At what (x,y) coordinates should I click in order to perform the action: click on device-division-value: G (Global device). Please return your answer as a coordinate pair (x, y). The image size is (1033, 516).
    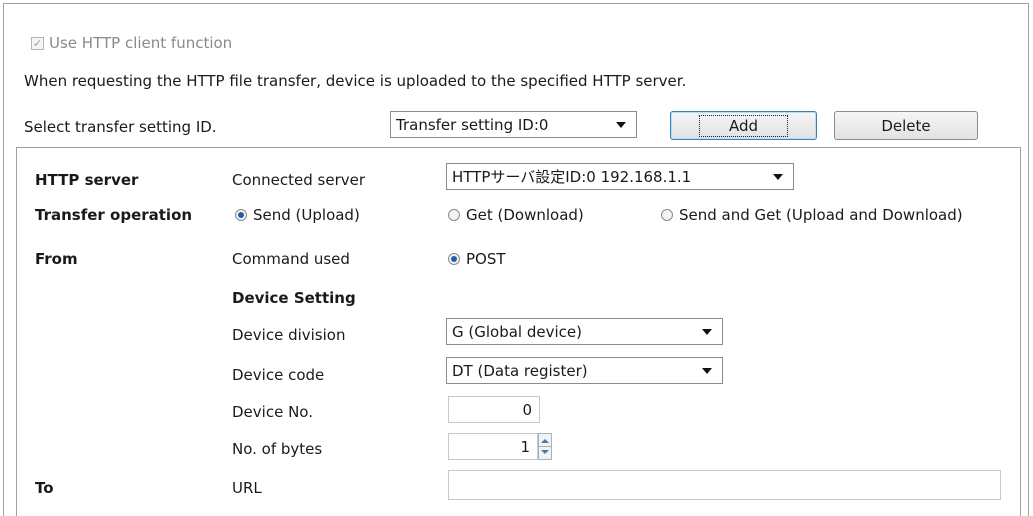
    Looking at the image, I should click on (517, 331).